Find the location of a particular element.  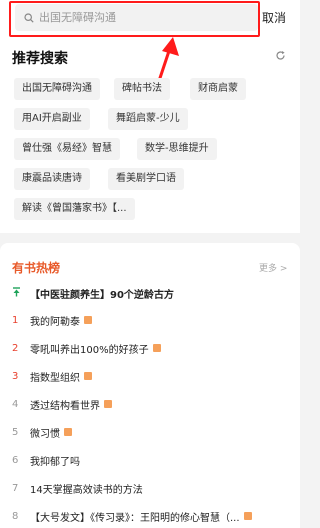

search-bar is located at coordinates (136, 17).